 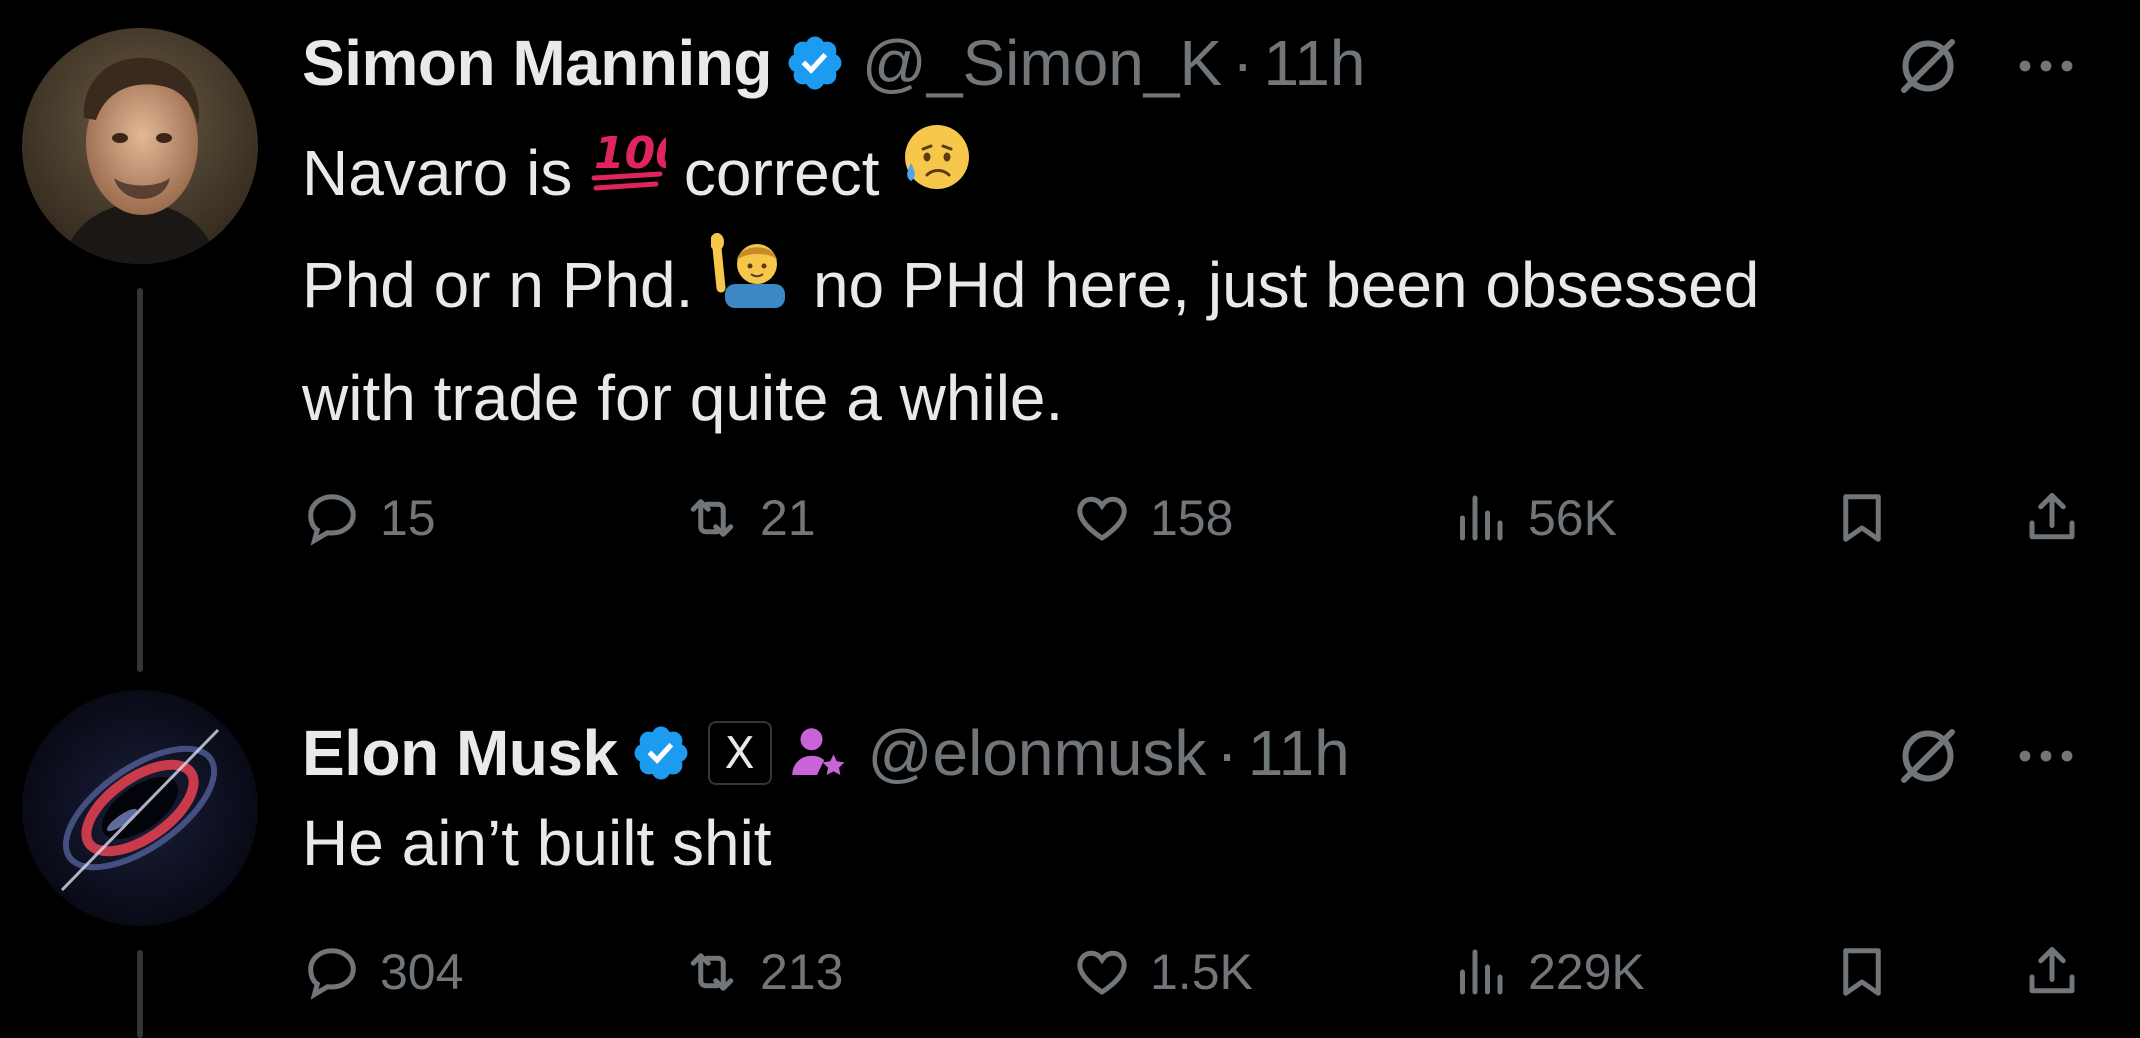 What do you see at coordinates (1192, 518) in the screenshot?
I see `like-count: 158` at bounding box center [1192, 518].